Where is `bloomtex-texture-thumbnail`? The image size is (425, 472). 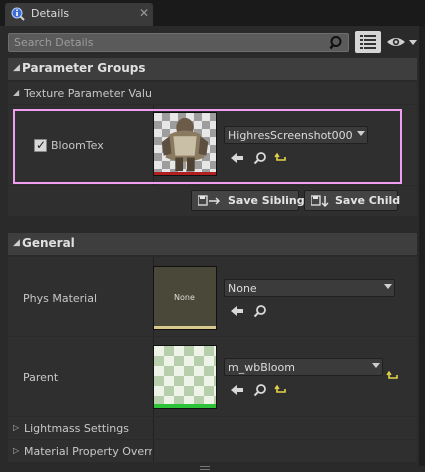 bloomtex-texture-thumbnail is located at coordinates (185, 144).